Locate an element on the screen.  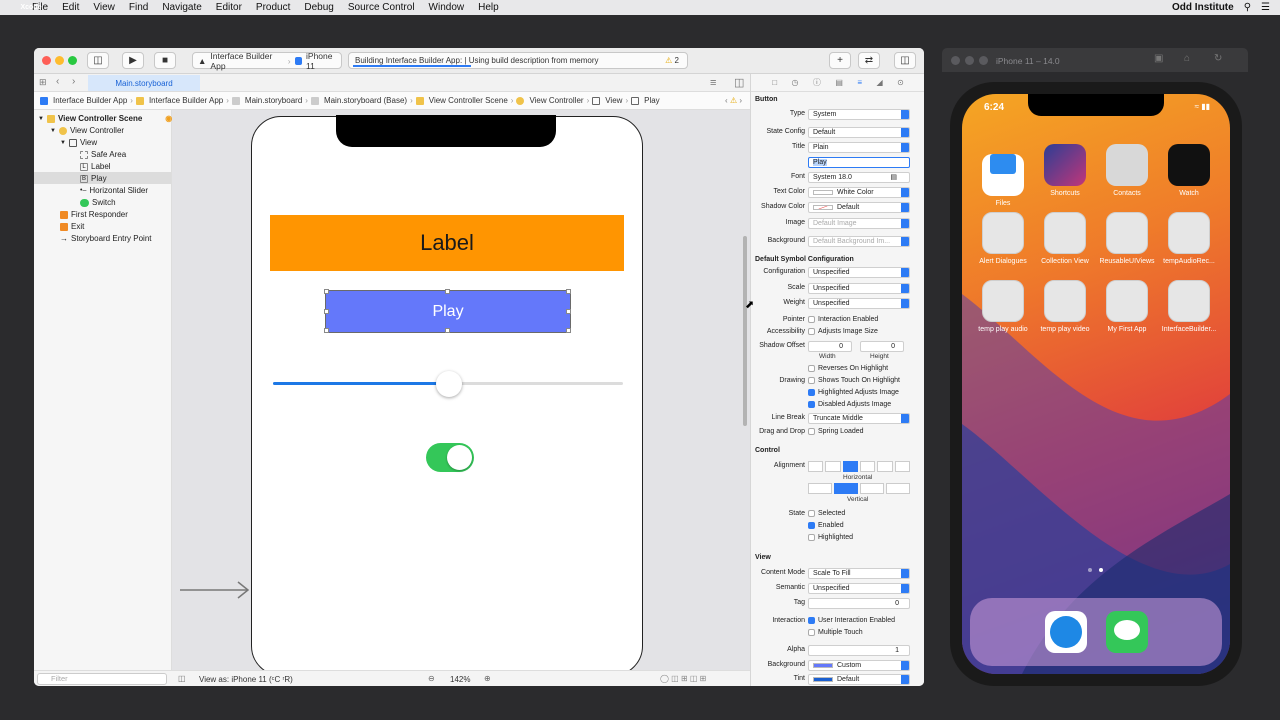
user-menu: Odd Institute is located at coordinates (1203, 7).